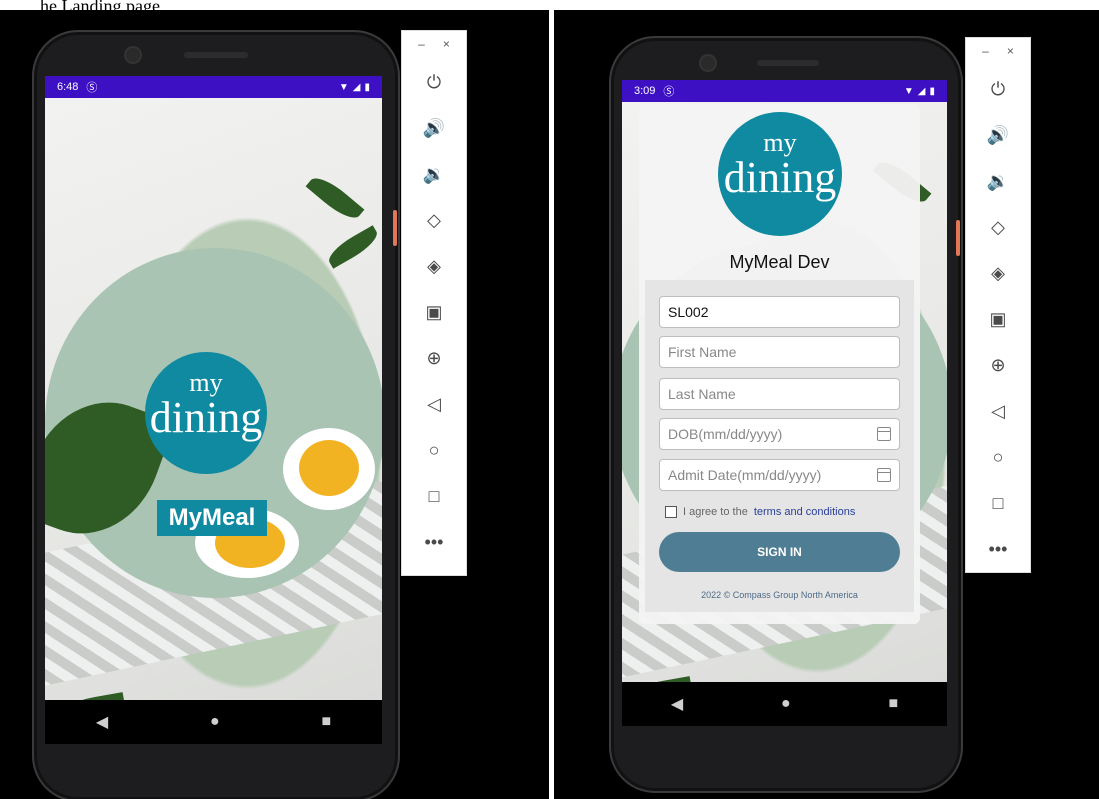 This screenshot has width=1099, height=799. I want to click on last-name-placeholder: Last Name, so click(702, 394).